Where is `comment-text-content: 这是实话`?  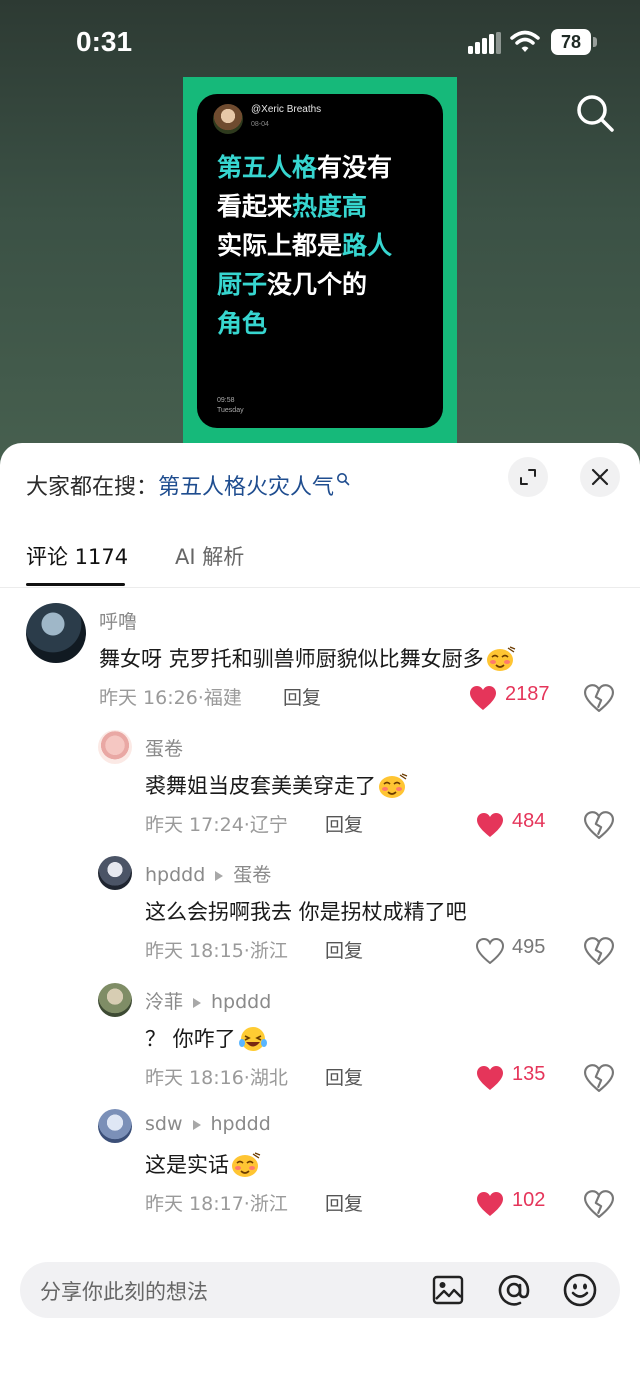 comment-text-content: 这是实话 is located at coordinates (187, 1165).